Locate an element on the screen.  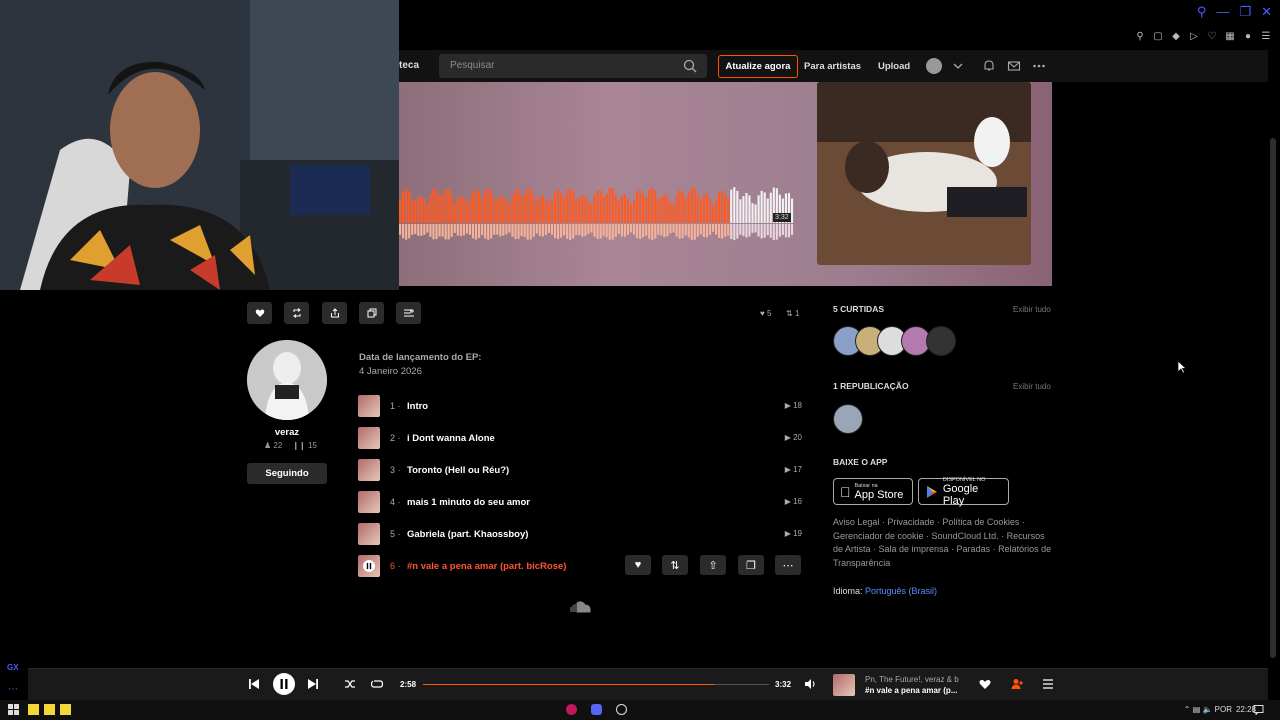
search-icon is located at coordinates (690, 66).